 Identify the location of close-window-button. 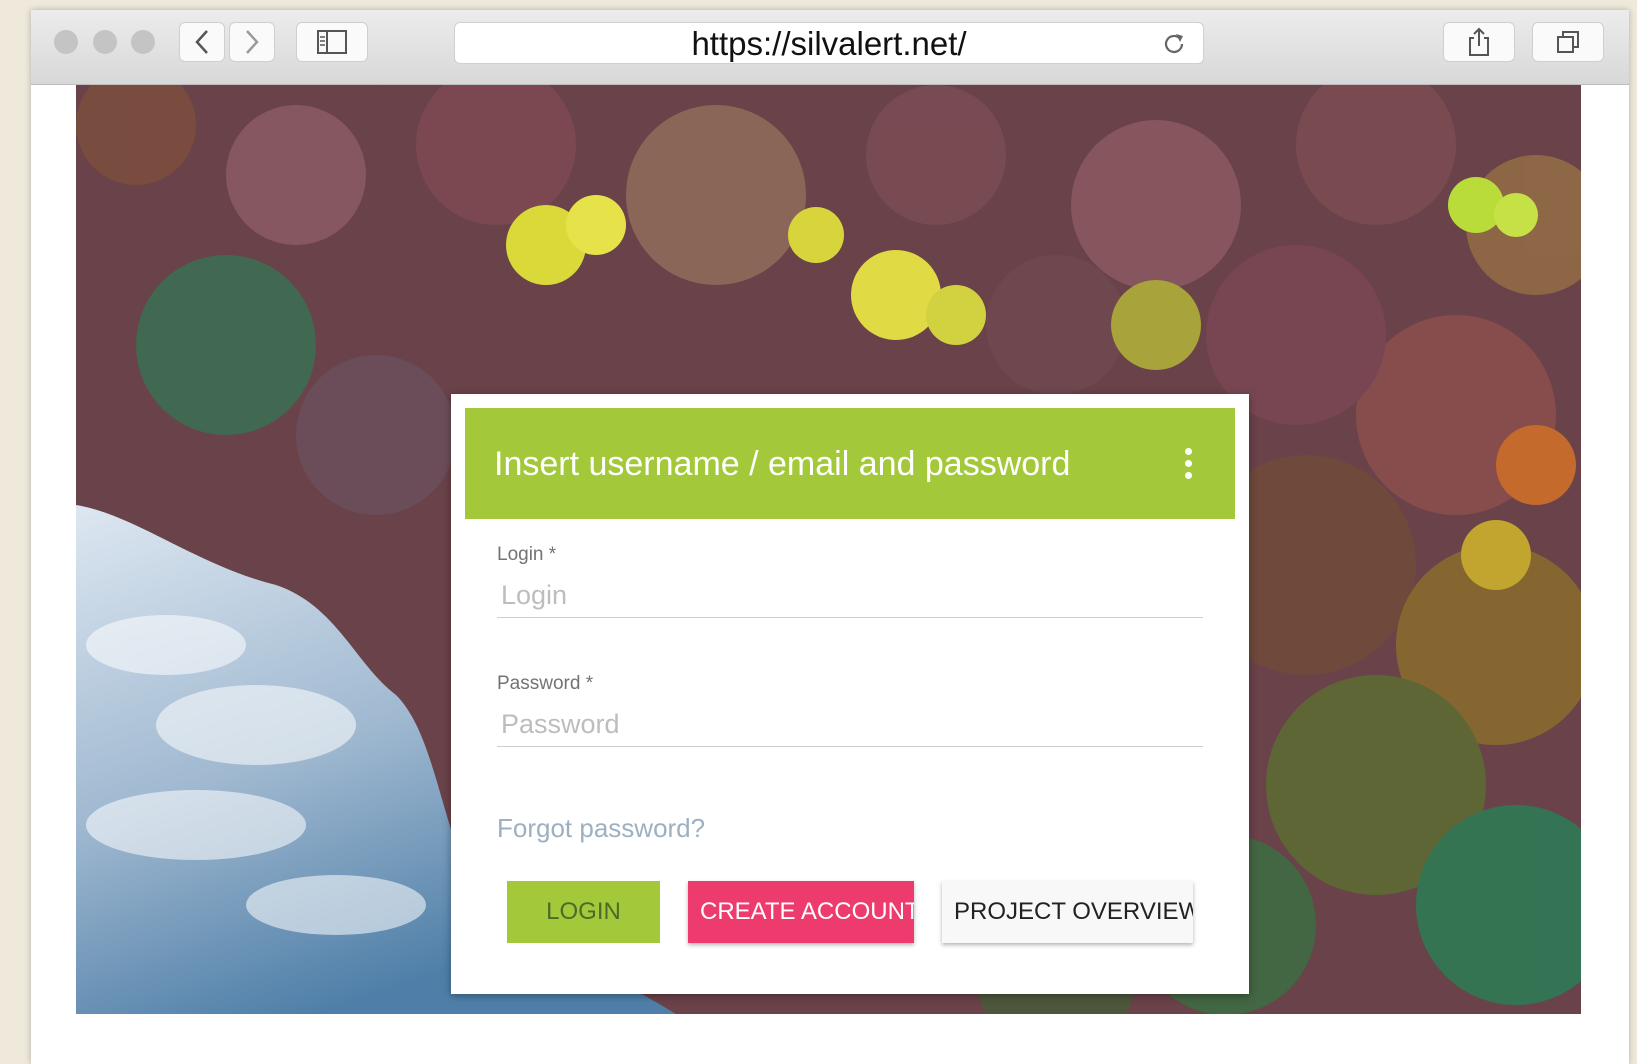
(66, 42).